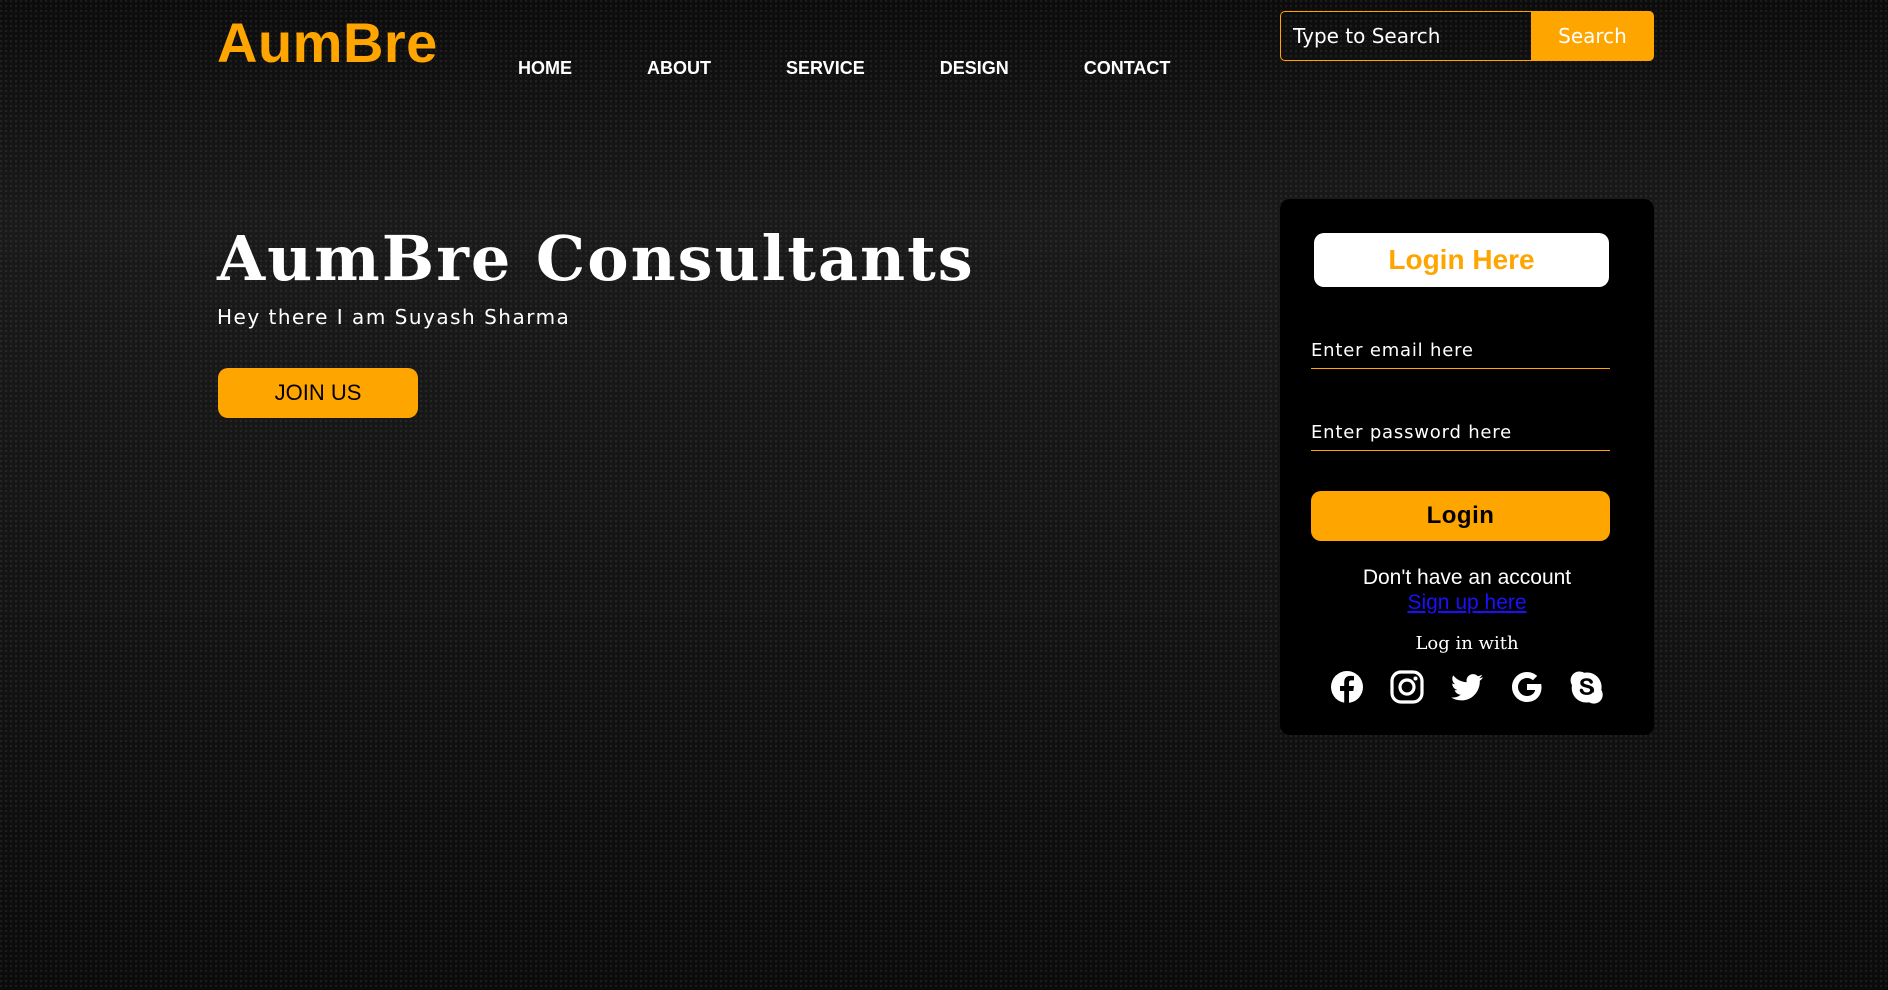 Image resolution: width=1888 pixels, height=990 pixels. What do you see at coordinates (1527, 687) in the screenshot?
I see `google-icon` at bounding box center [1527, 687].